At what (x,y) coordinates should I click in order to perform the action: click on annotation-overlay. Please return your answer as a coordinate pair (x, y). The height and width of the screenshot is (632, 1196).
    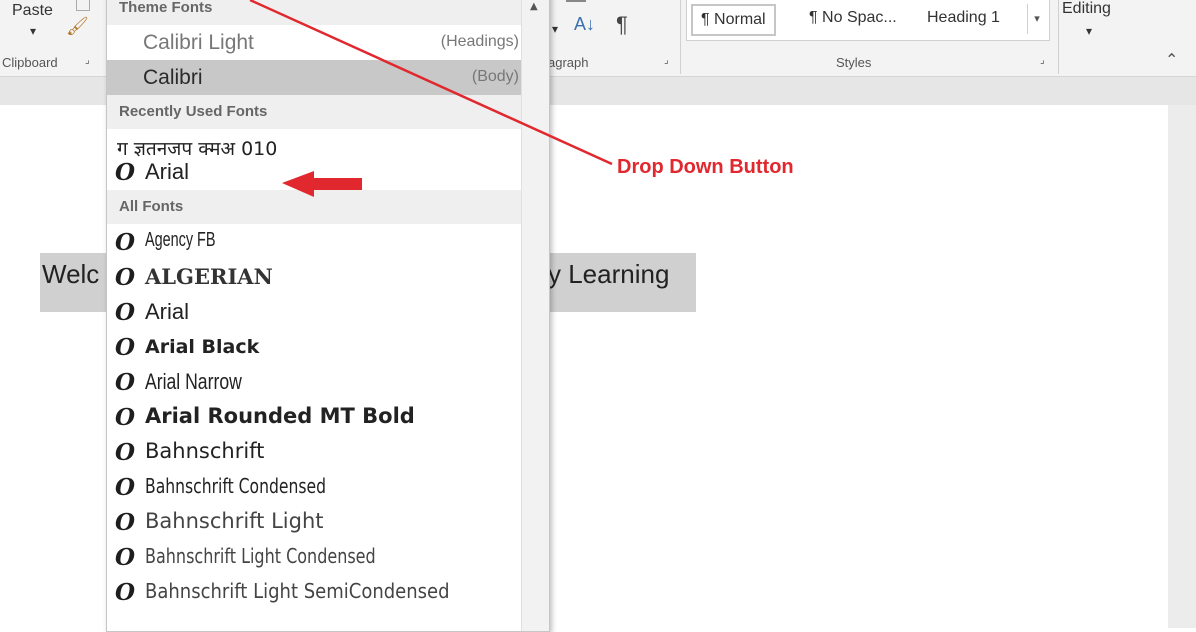
    Looking at the image, I should click on (431, 98).